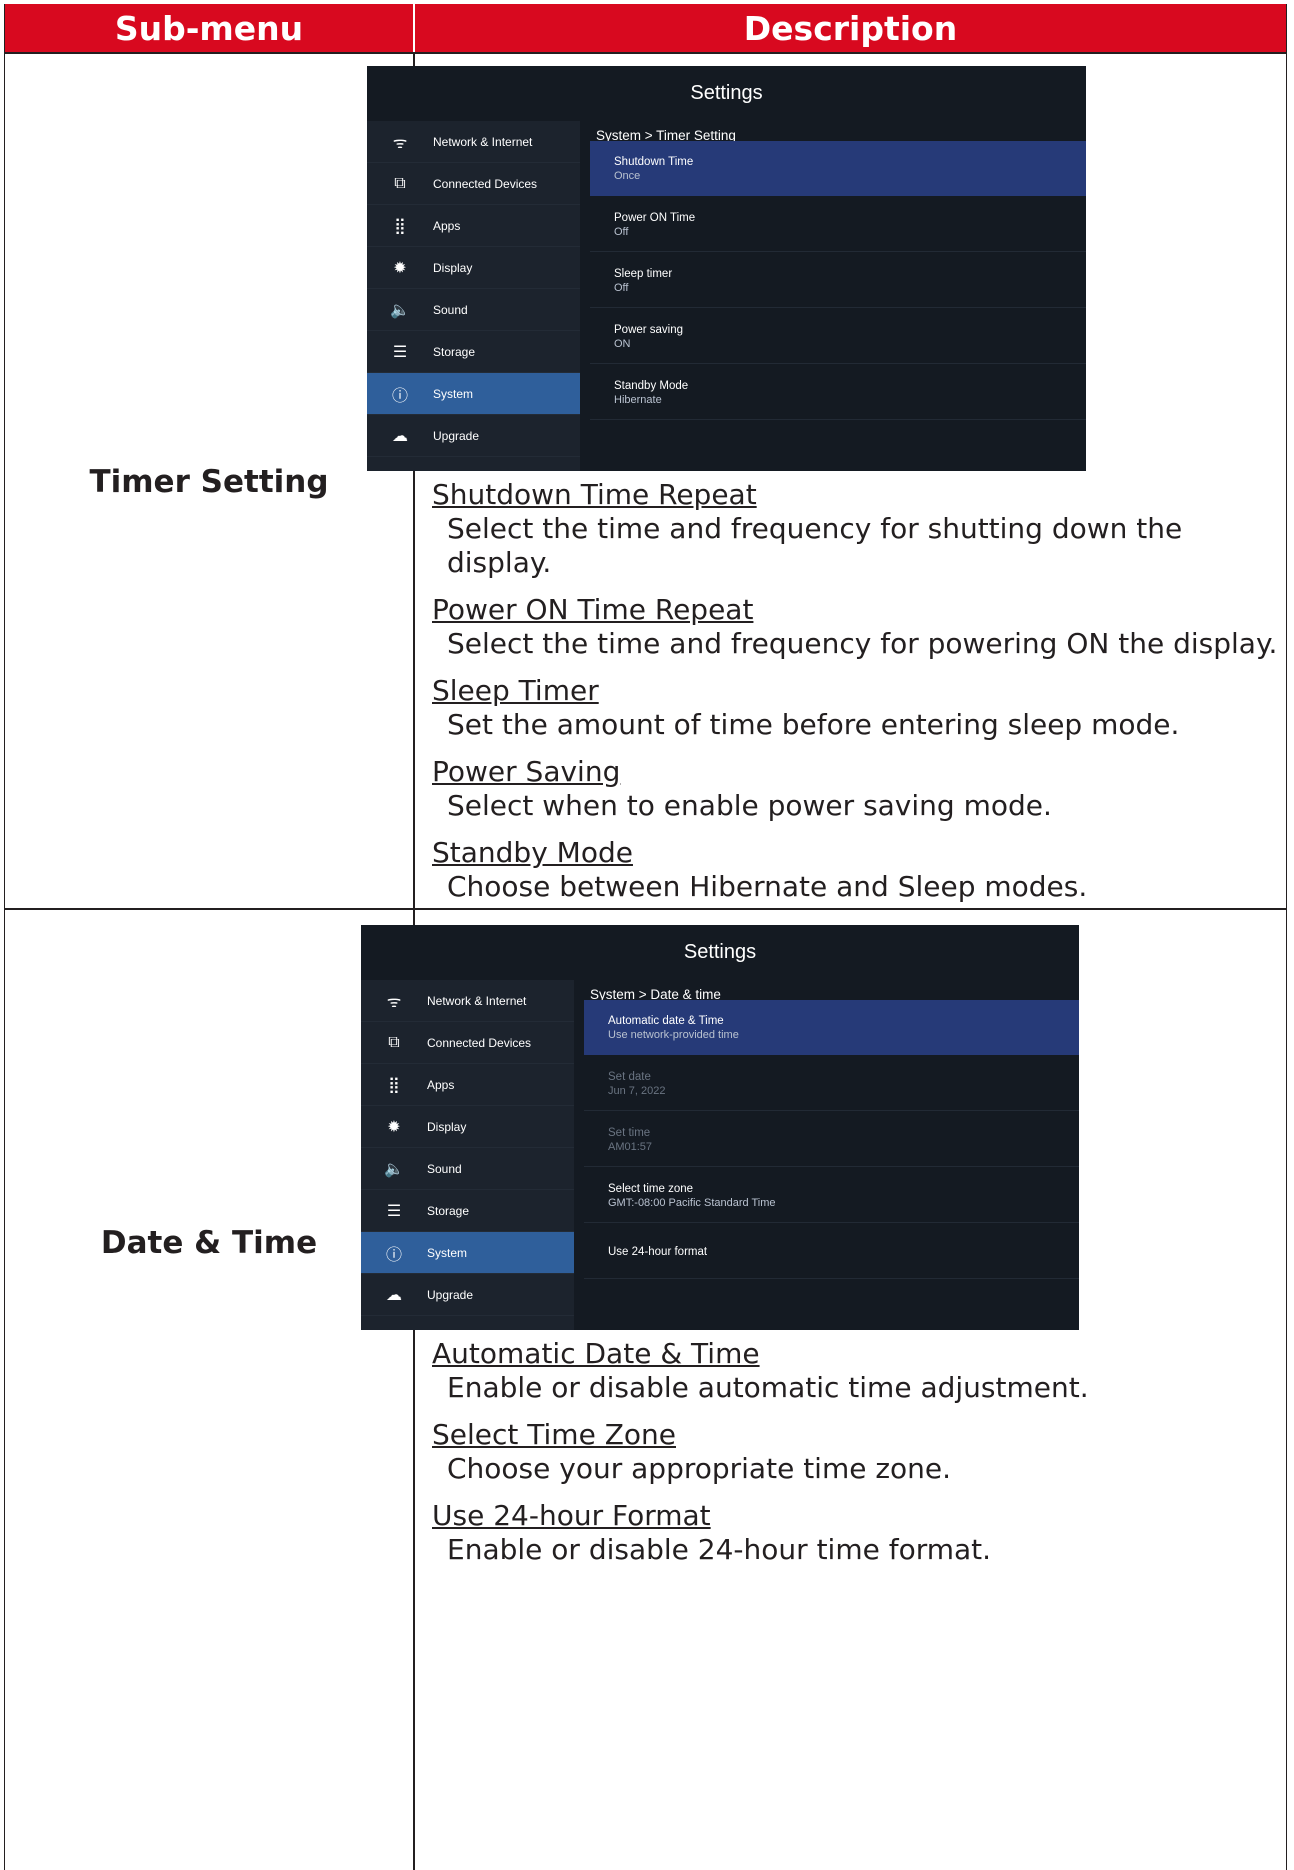 The width and height of the screenshot is (1294, 1870). Describe the element at coordinates (532, 852) in the screenshot. I see `desc-heading: Standby Mode` at that location.